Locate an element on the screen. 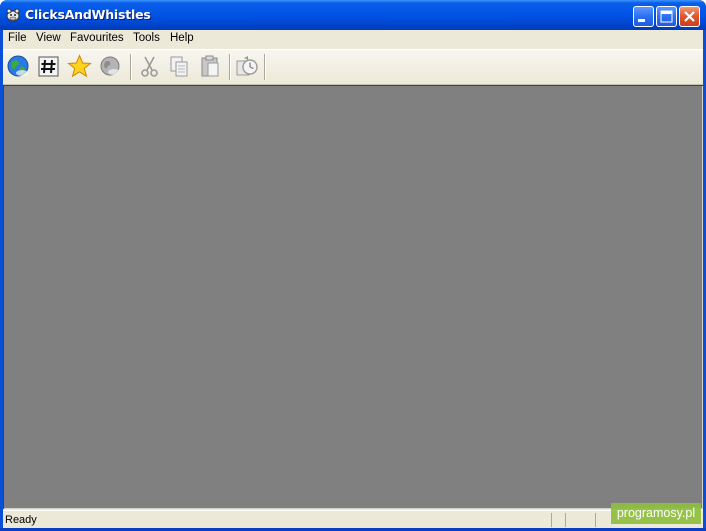 The height and width of the screenshot is (531, 706). globe-icon is located at coordinates (18, 66).